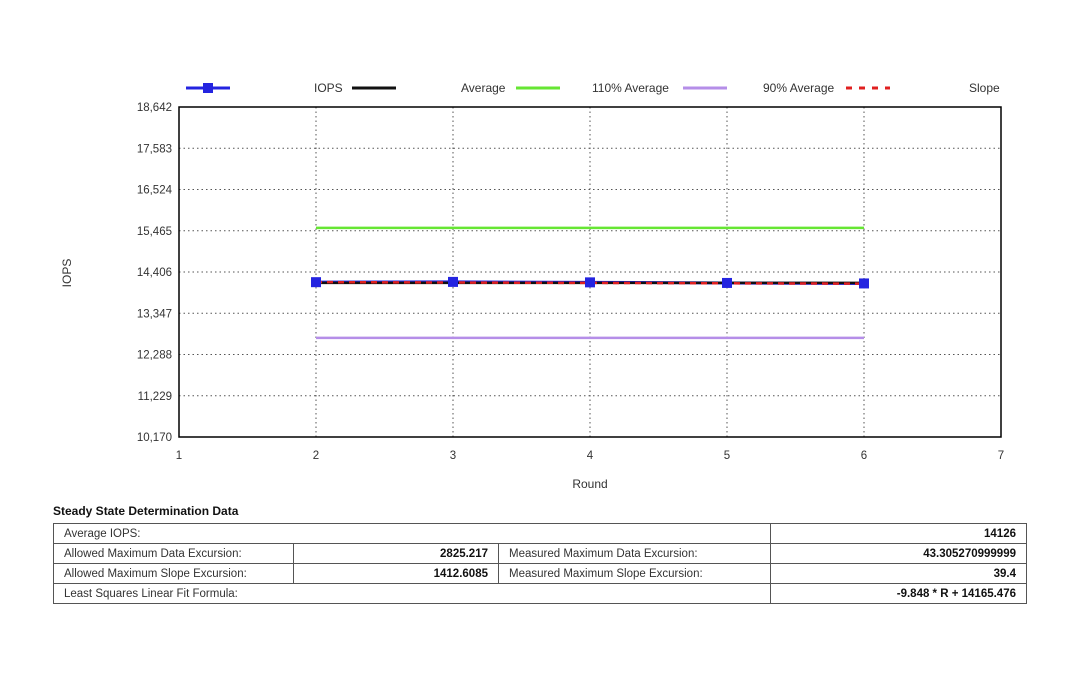  I want to click on measured-data-excursion-value: 43.305270999999, so click(898, 553).